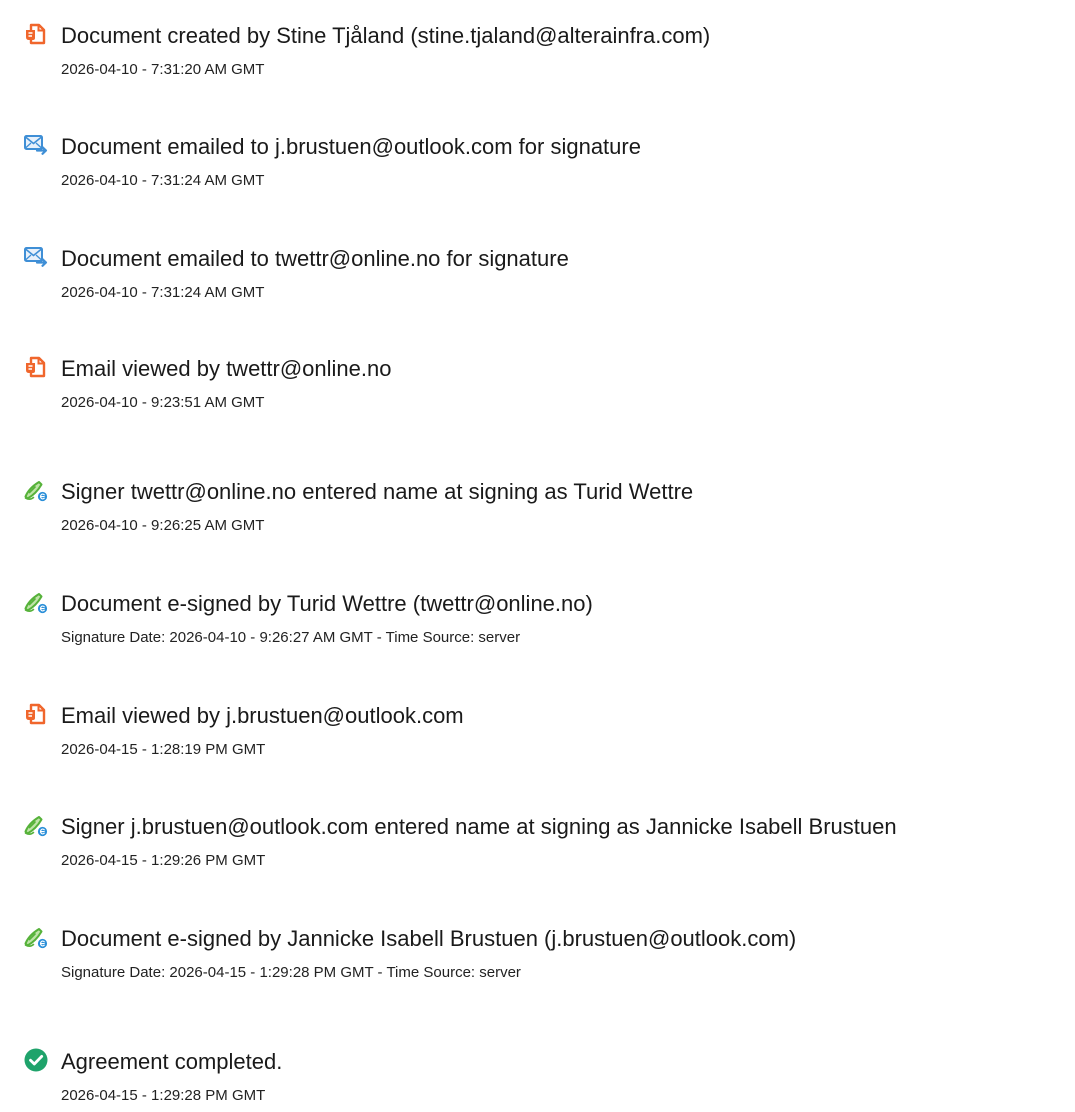 This screenshot has height=1112, width=1075. I want to click on event-timestamp: 2026-04-15 - 1:29:26 PM GMT, so click(163, 860).